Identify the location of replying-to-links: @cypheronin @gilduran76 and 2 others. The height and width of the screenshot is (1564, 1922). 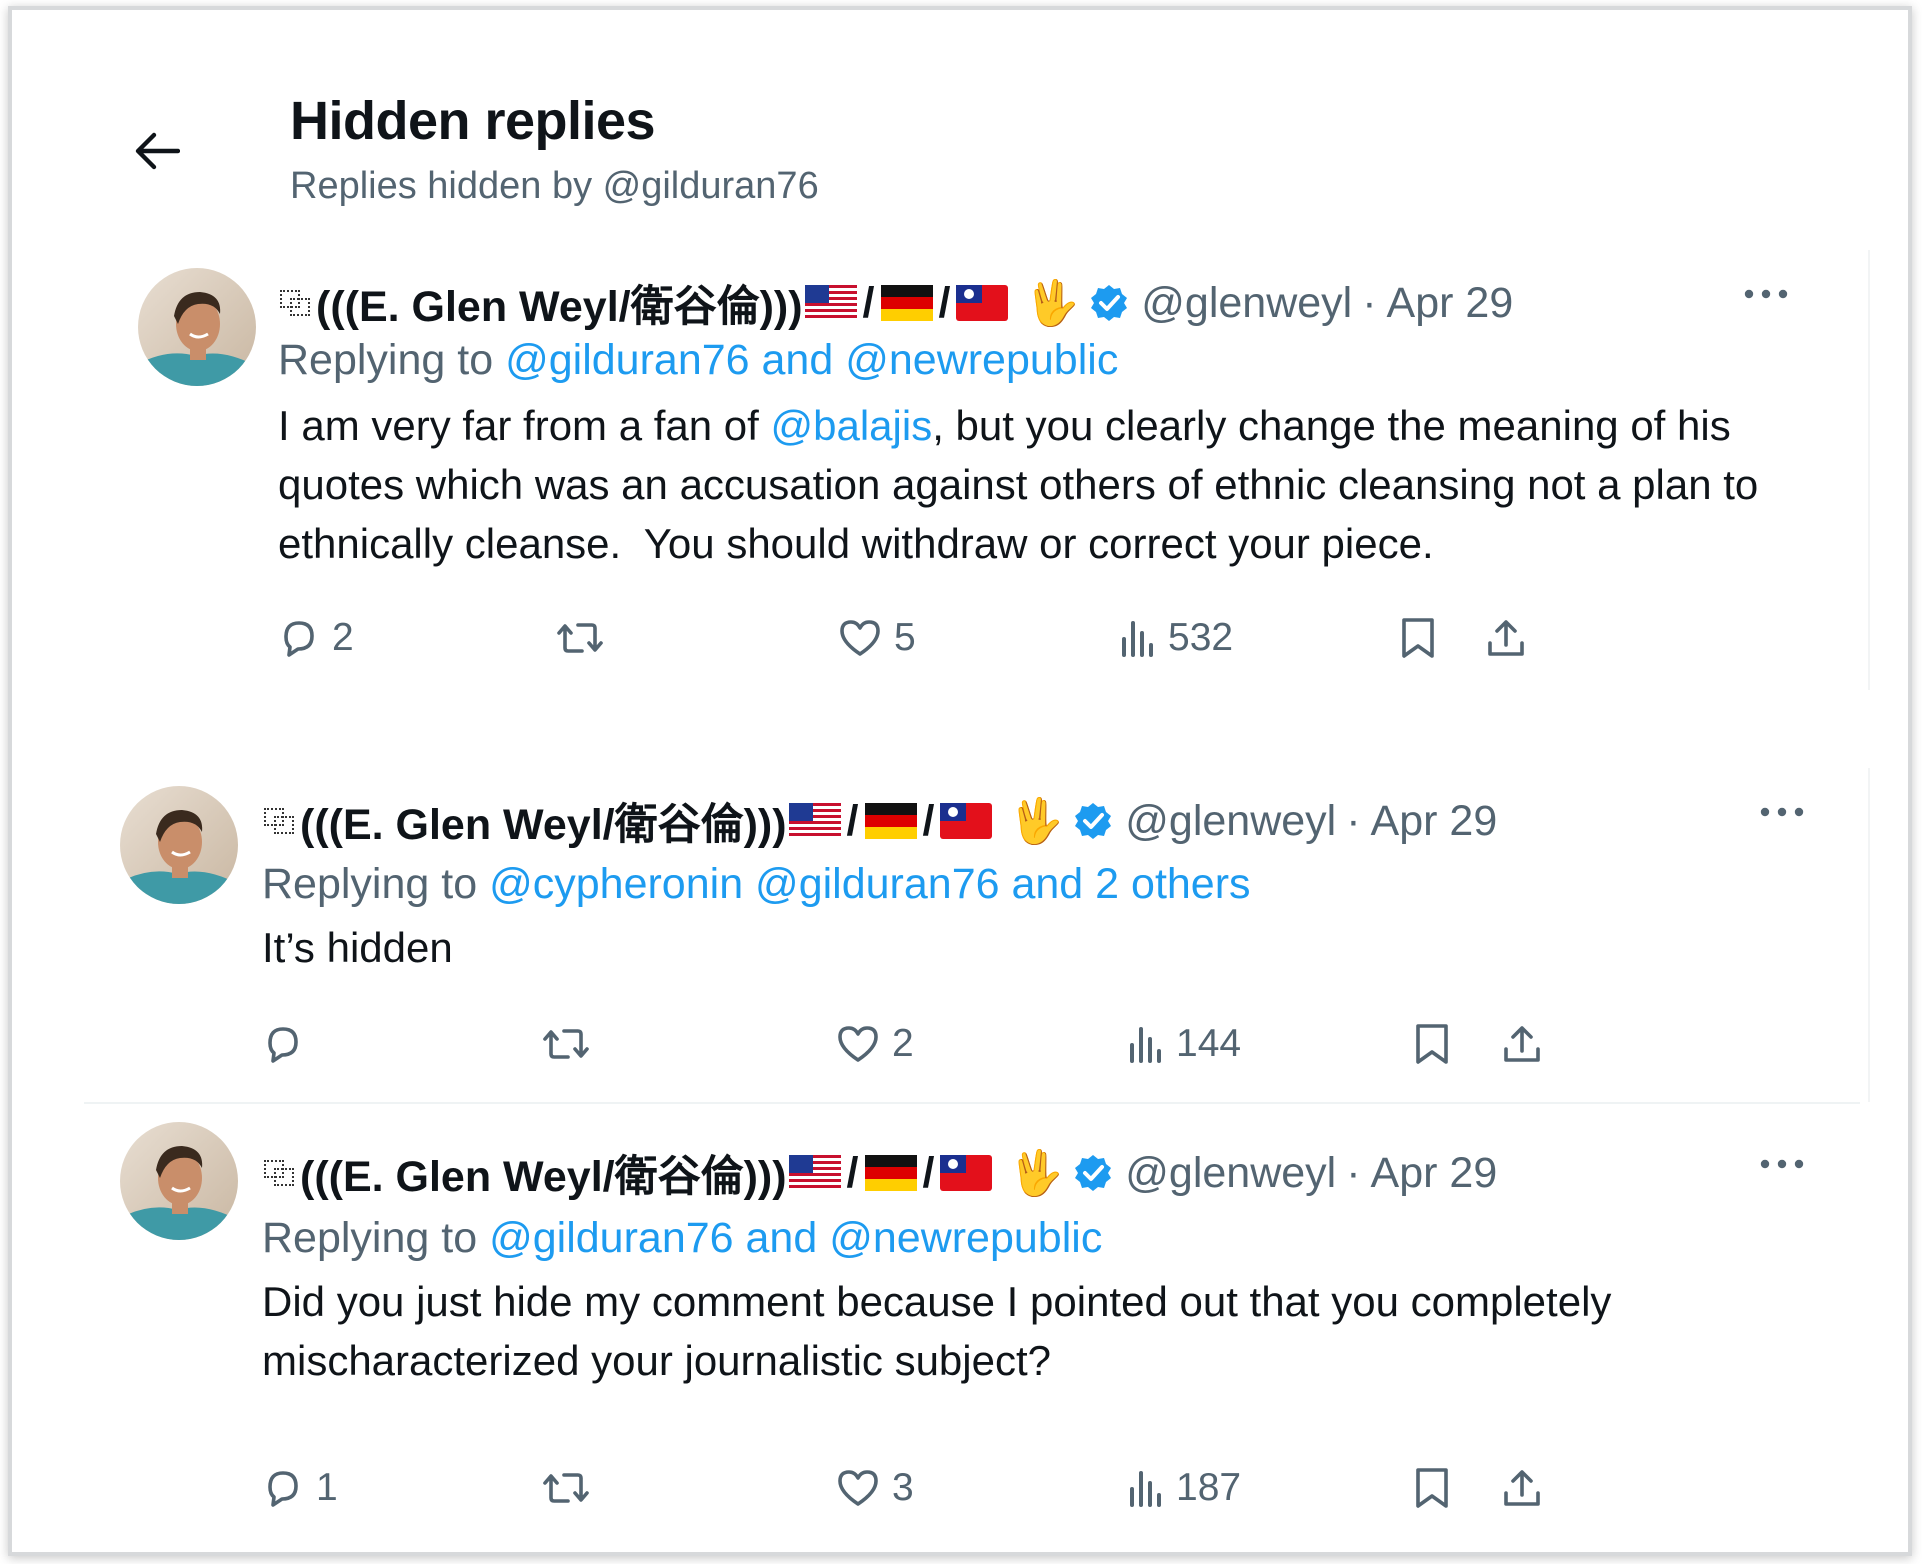
(869, 884).